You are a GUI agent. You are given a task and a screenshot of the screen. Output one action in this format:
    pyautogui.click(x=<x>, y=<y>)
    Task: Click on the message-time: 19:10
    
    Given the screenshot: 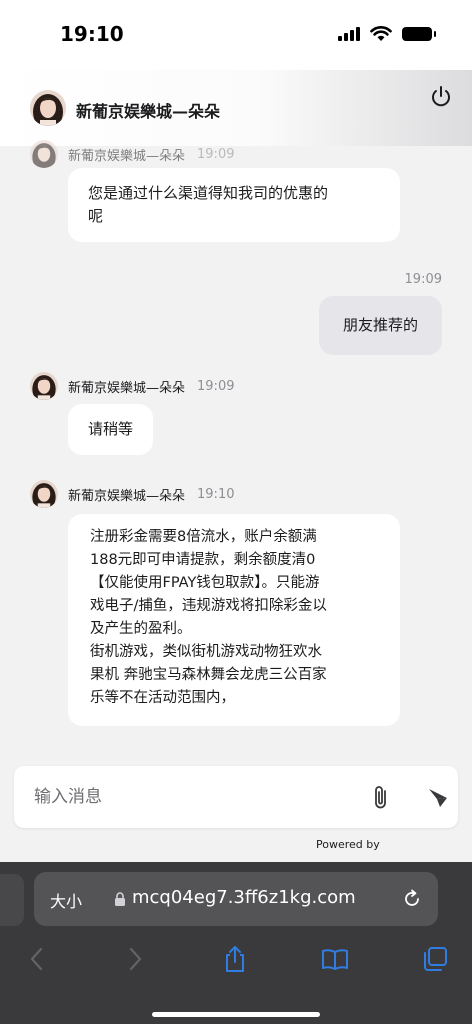 What is the action you would take?
    pyautogui.click(x=216, y=494)
    